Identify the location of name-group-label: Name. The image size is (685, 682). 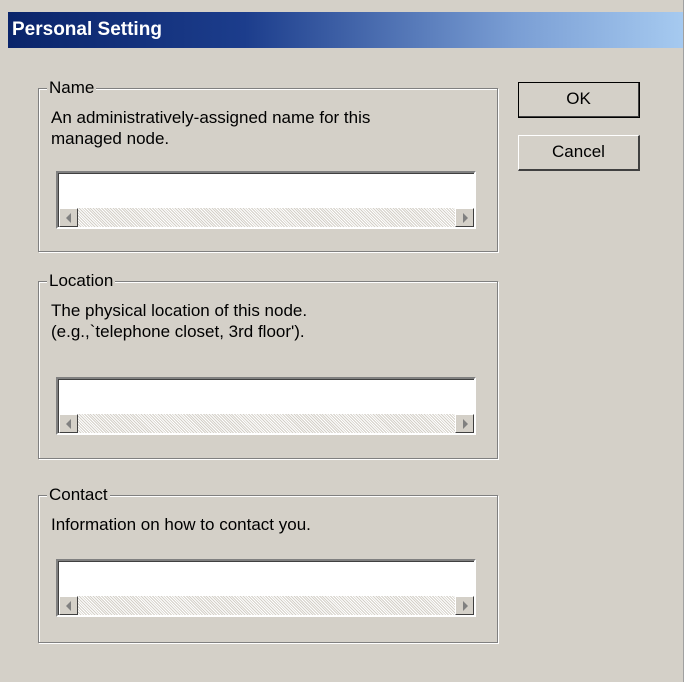
(72, 88).